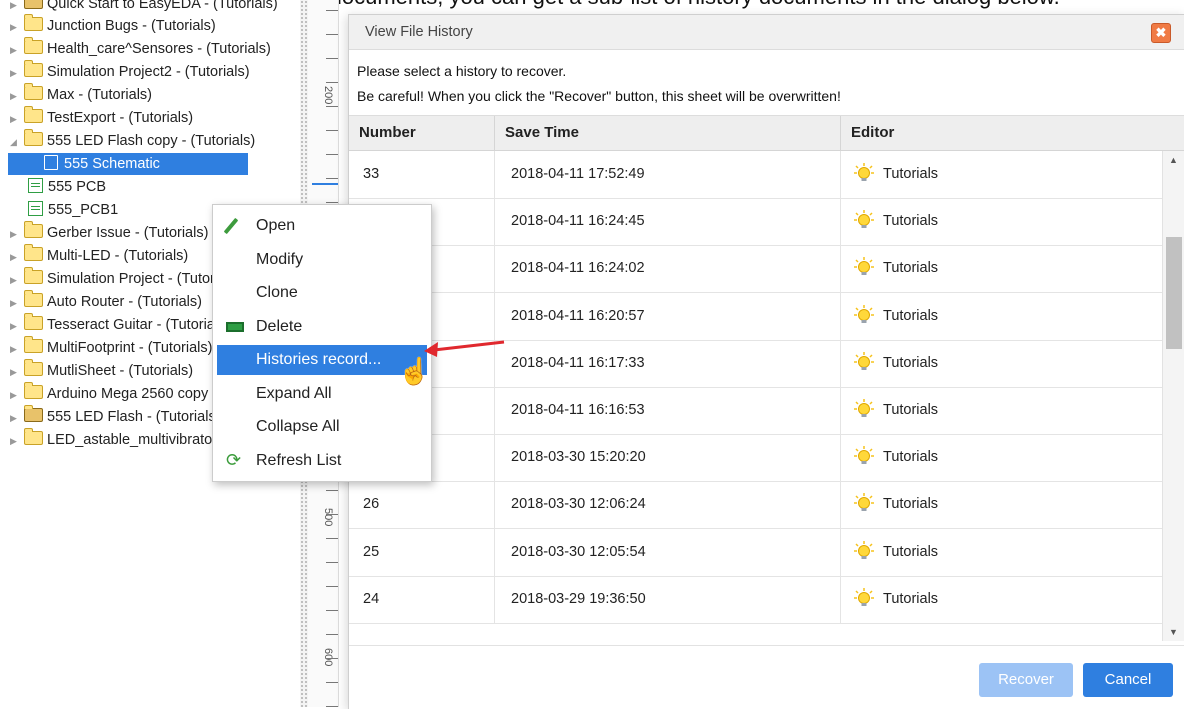  I want to click on column-header-save-time: Save Time, so click(668, 133).